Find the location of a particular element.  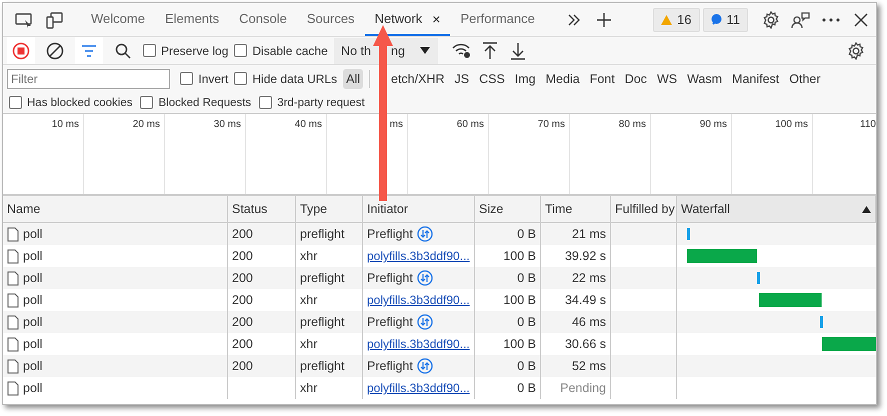

record-button is located at coordinates (21, 50).